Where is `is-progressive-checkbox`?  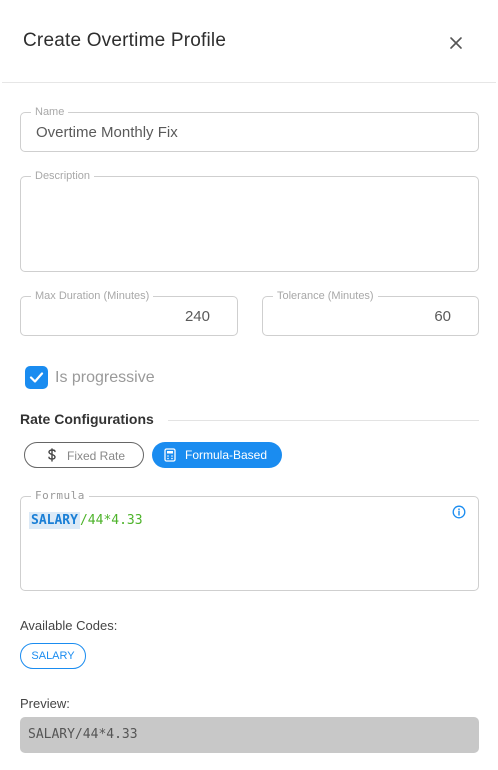
is-progressive-checkbox is located at coordinates (36, 377).